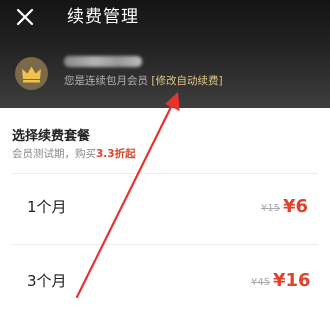  Describe the element at coordinates (292, 280) in the screenshot. I see `sale-price: ¥16` at that location.